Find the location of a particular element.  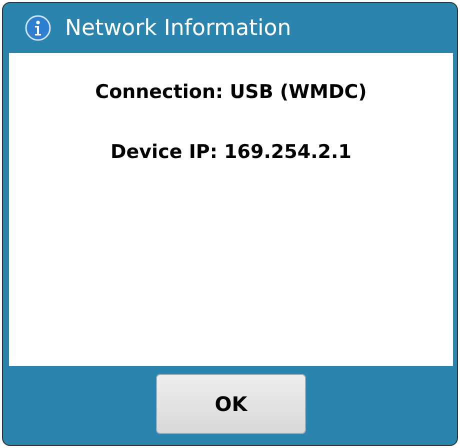

info-text: Connection: USB (WMDC) is located at coordinates (231, 92).